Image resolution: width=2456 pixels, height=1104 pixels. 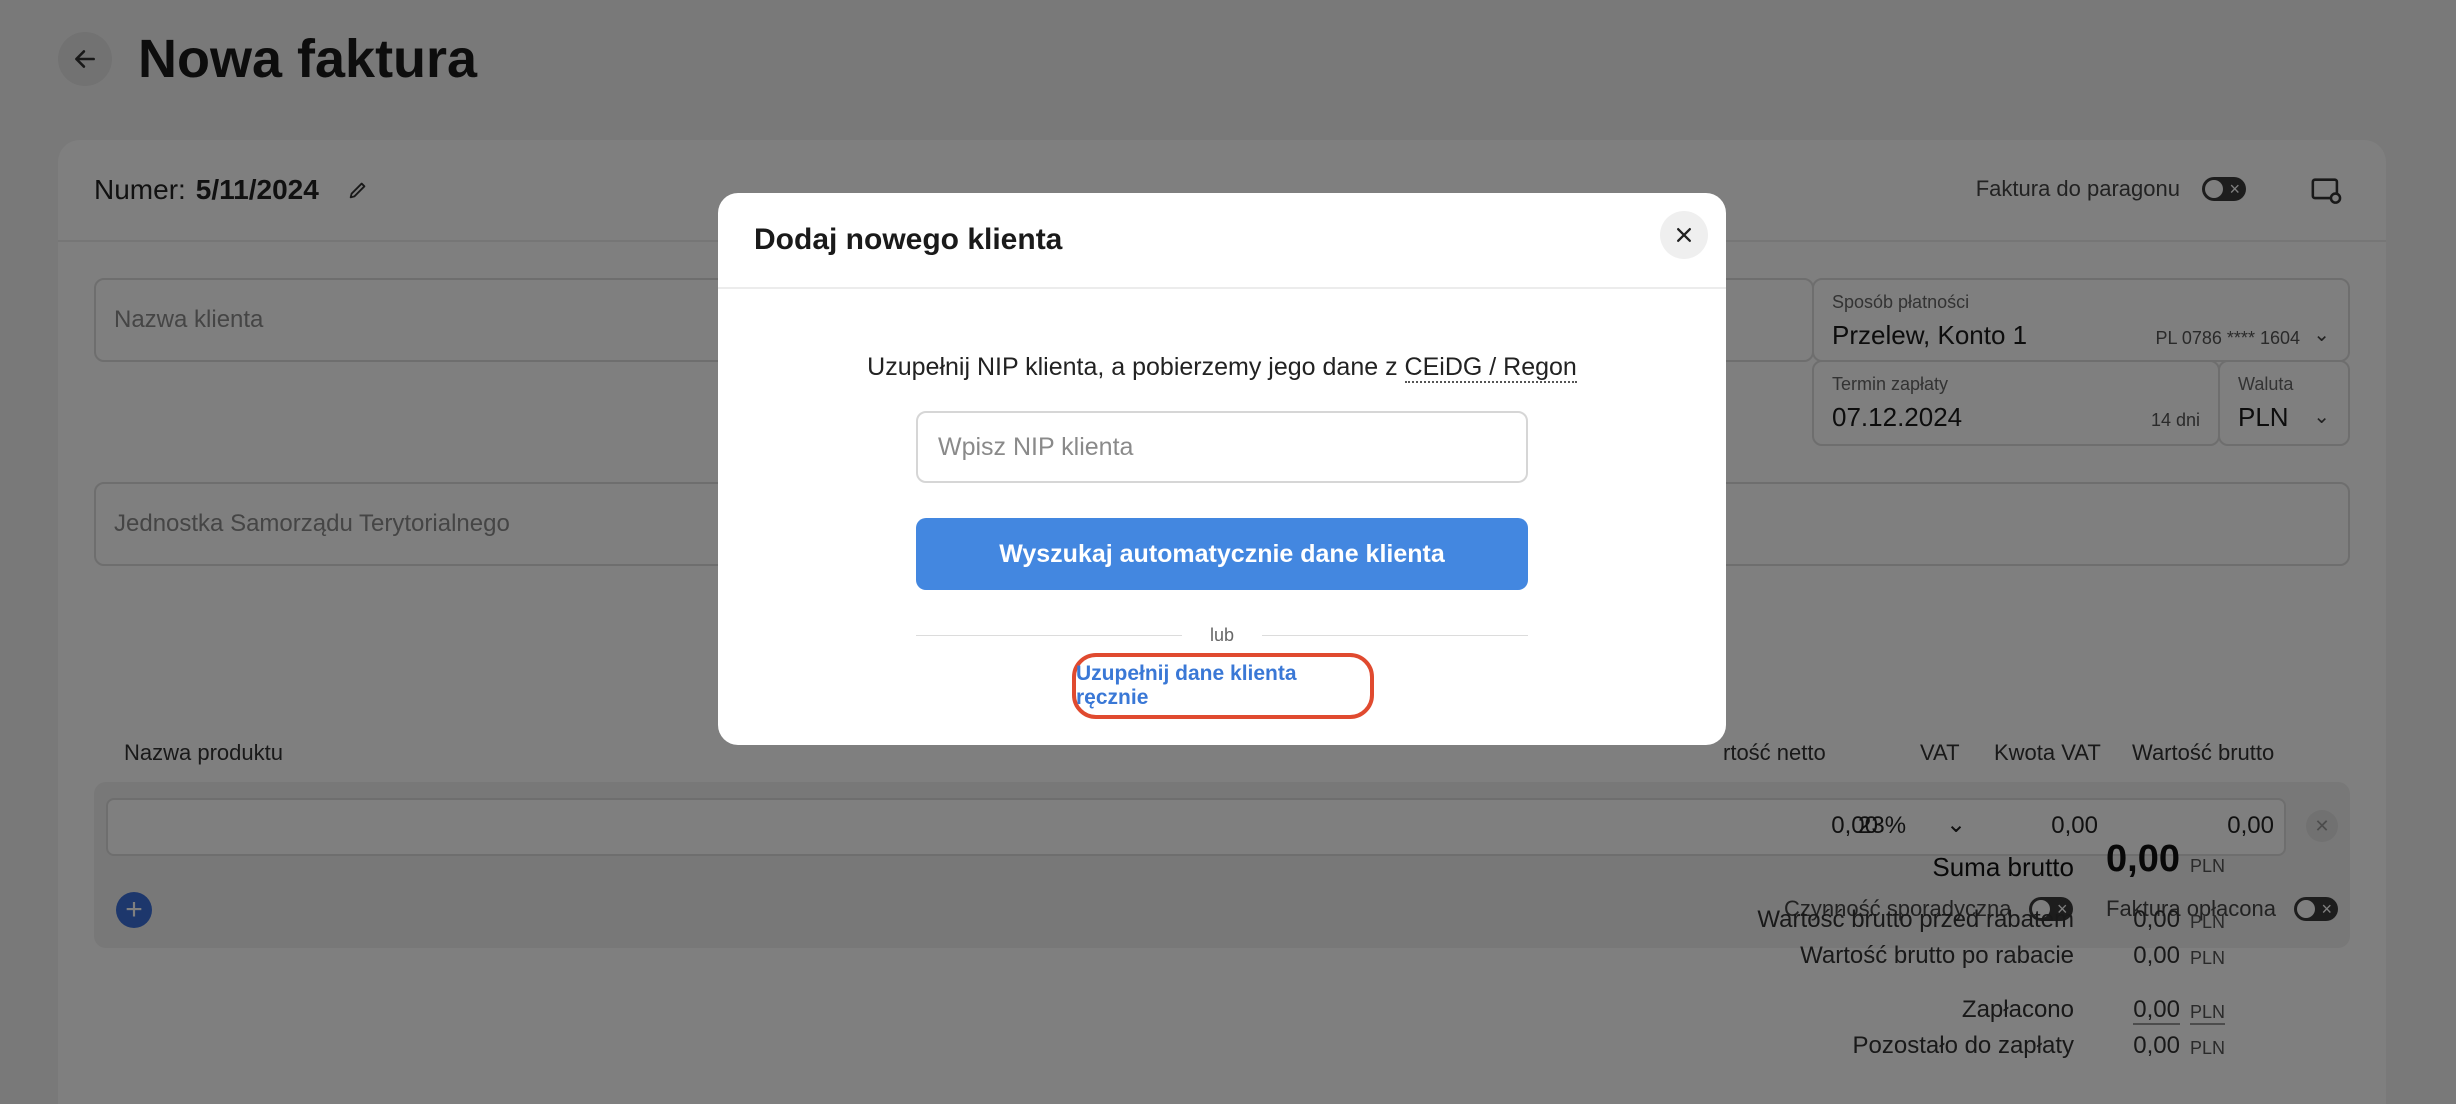 I want to click on or-label: lub, so click(x=1222, y=635).